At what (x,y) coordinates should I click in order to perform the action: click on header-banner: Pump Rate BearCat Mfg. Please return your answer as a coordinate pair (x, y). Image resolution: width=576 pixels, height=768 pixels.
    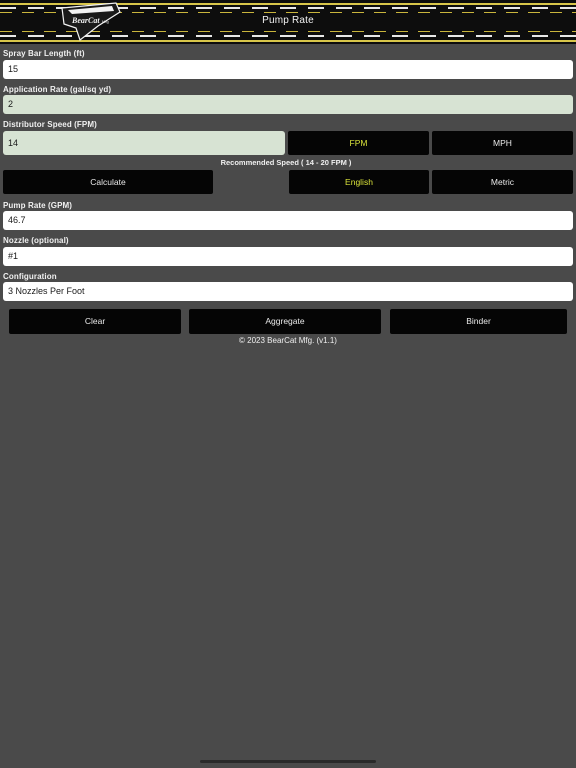
    Looking at the image, I should click on (288, 22).